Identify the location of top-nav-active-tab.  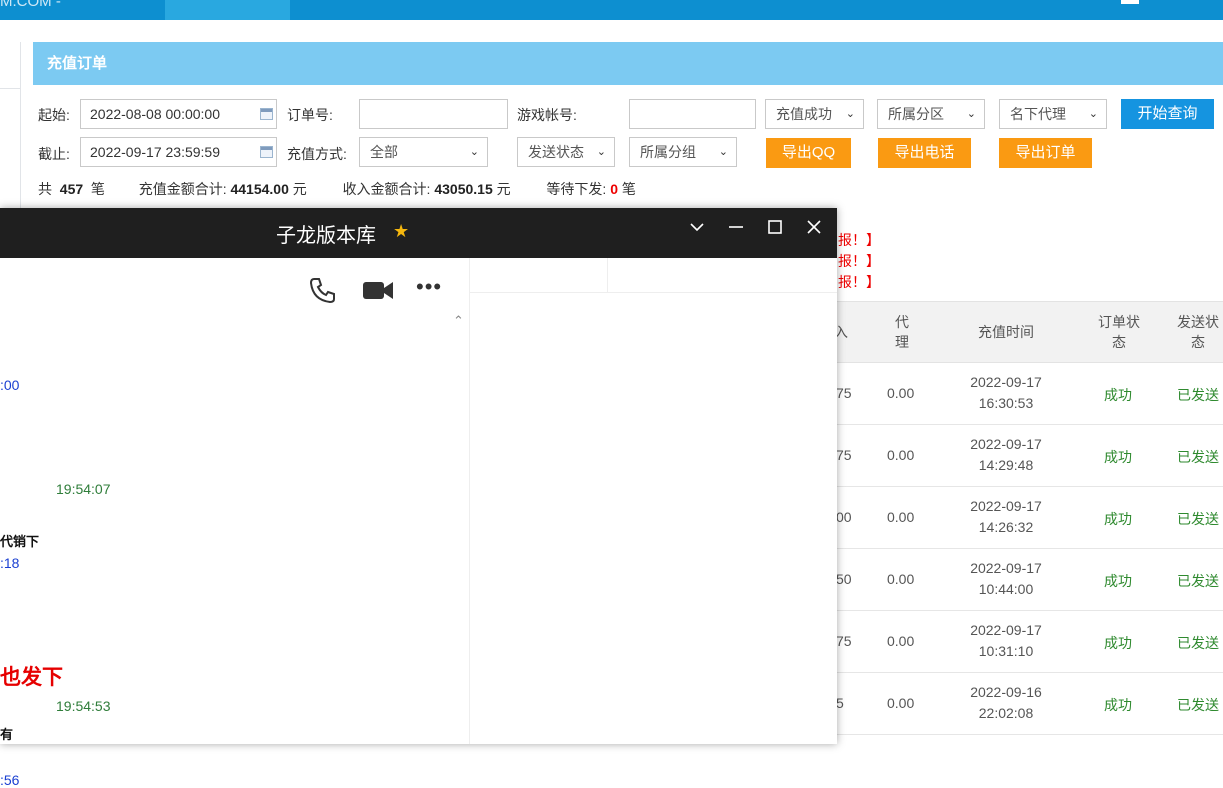
(227, 10).